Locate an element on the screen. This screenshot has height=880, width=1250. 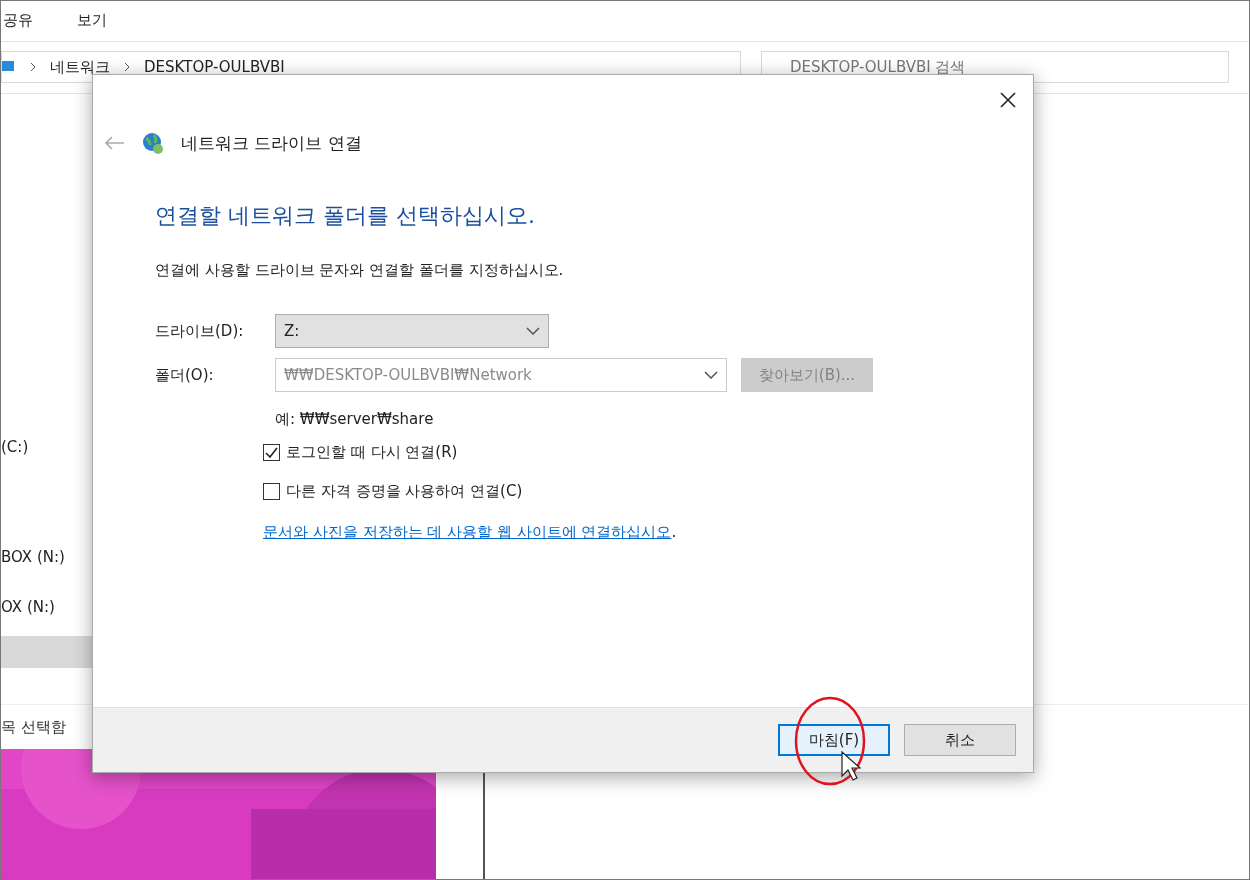
drive-dropdown: Z: is located at coordinates (412, 331).